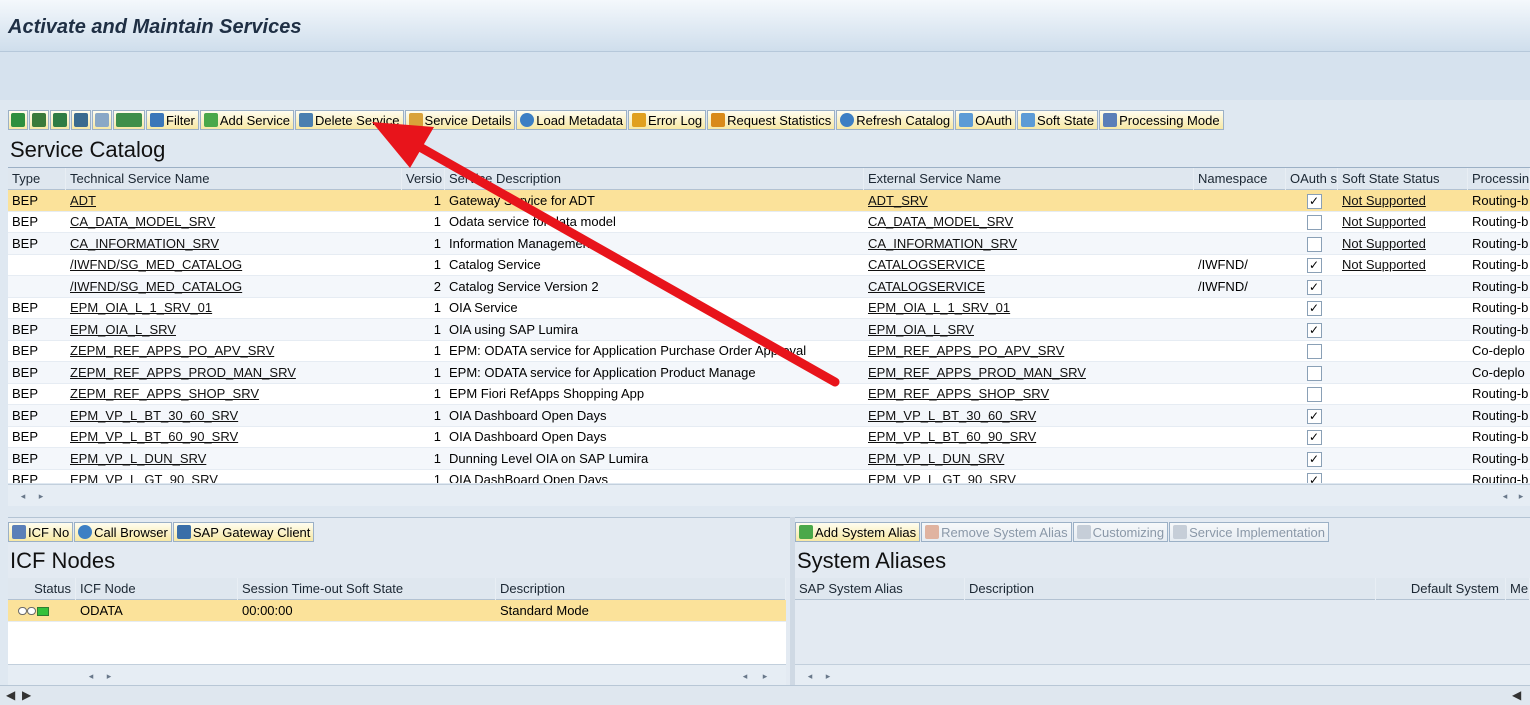 This screenshot has width=1530, height=705. What do you see at coordinates (958, 393) in the screenshot?
I see `external-name-cell-text: EPM_REF_APPS_SHOP_SRV` at bounding box center [958, 393].